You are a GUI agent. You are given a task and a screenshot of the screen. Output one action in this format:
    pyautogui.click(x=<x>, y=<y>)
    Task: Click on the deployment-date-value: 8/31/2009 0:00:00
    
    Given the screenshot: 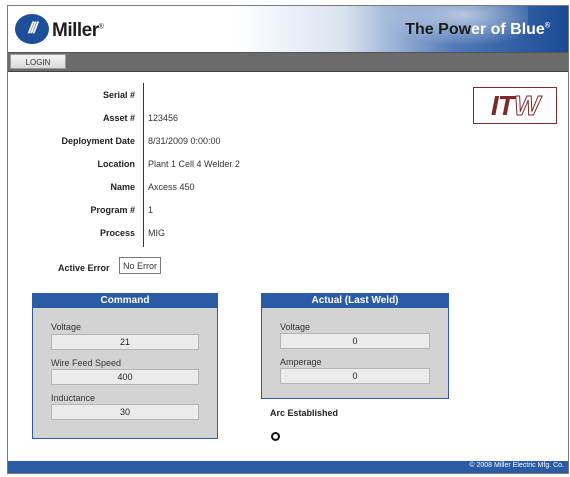 What is the action you would take?
    pyautogui.click(x=184, y=141)
    